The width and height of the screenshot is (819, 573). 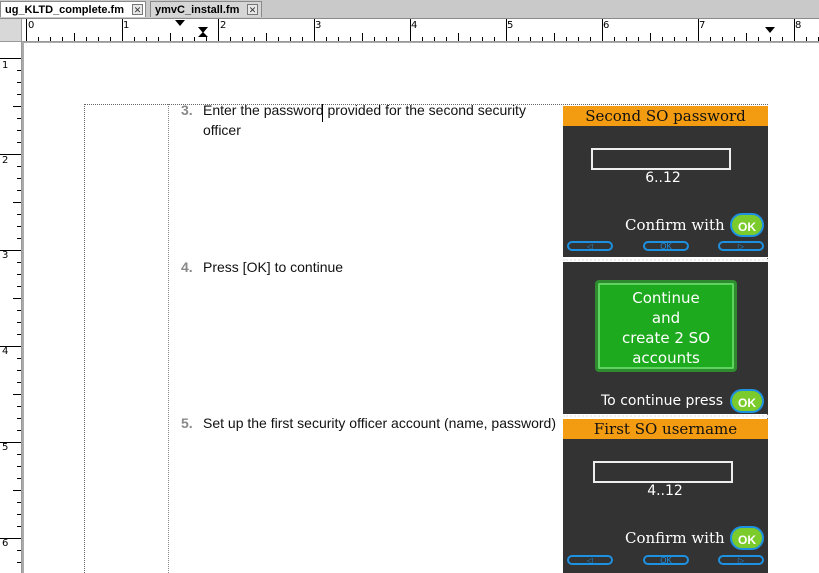 I want to click on ruler-number: 4, so click(x=5, y=351).